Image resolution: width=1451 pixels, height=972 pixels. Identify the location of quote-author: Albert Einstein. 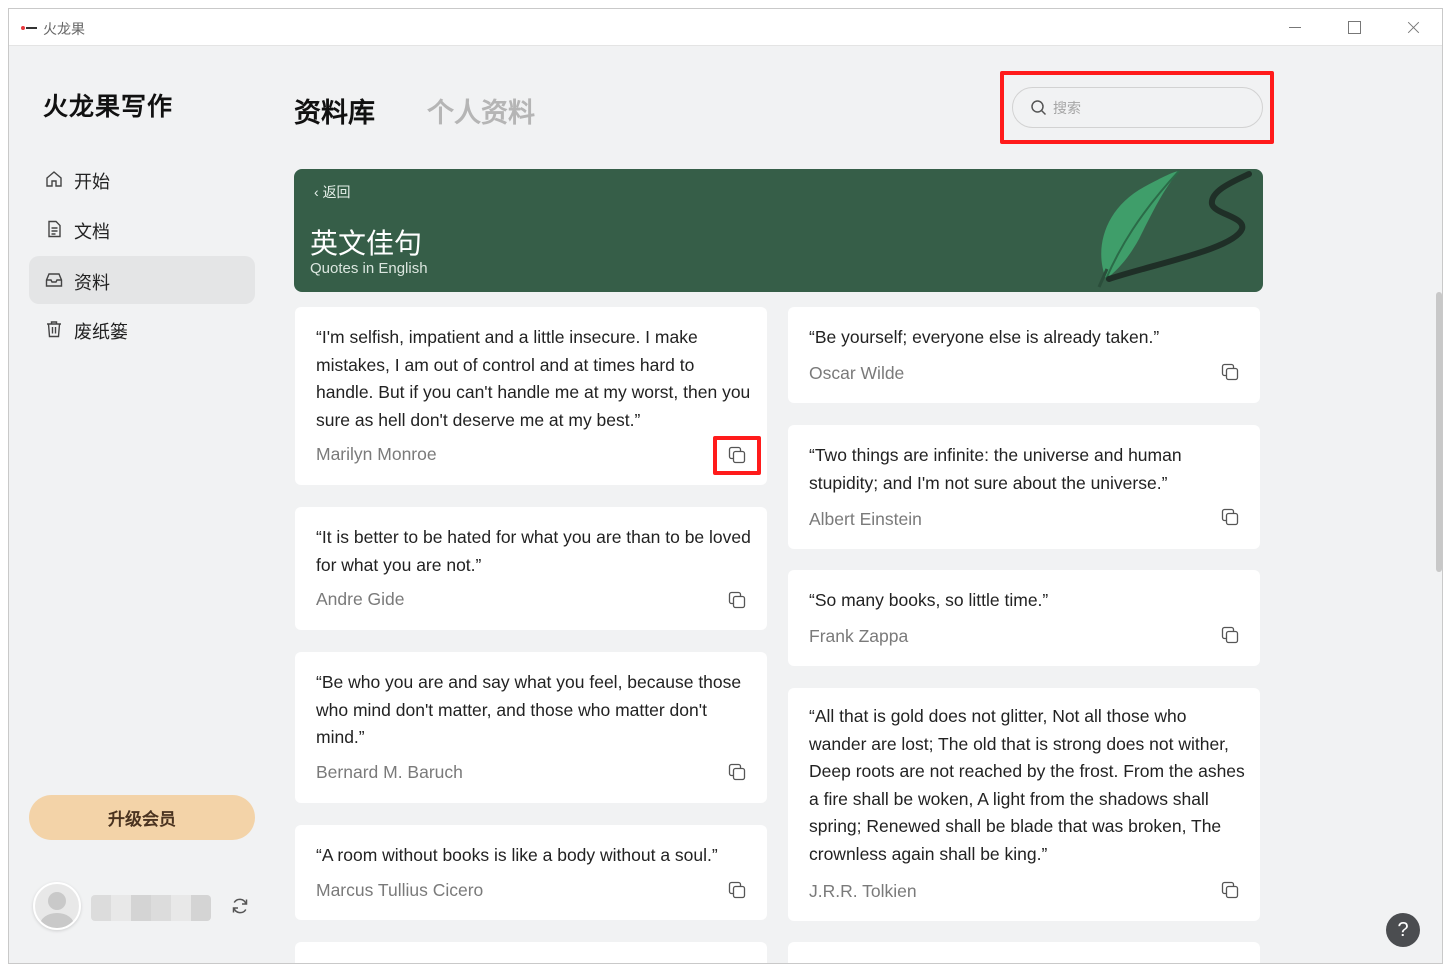
(865, 519).